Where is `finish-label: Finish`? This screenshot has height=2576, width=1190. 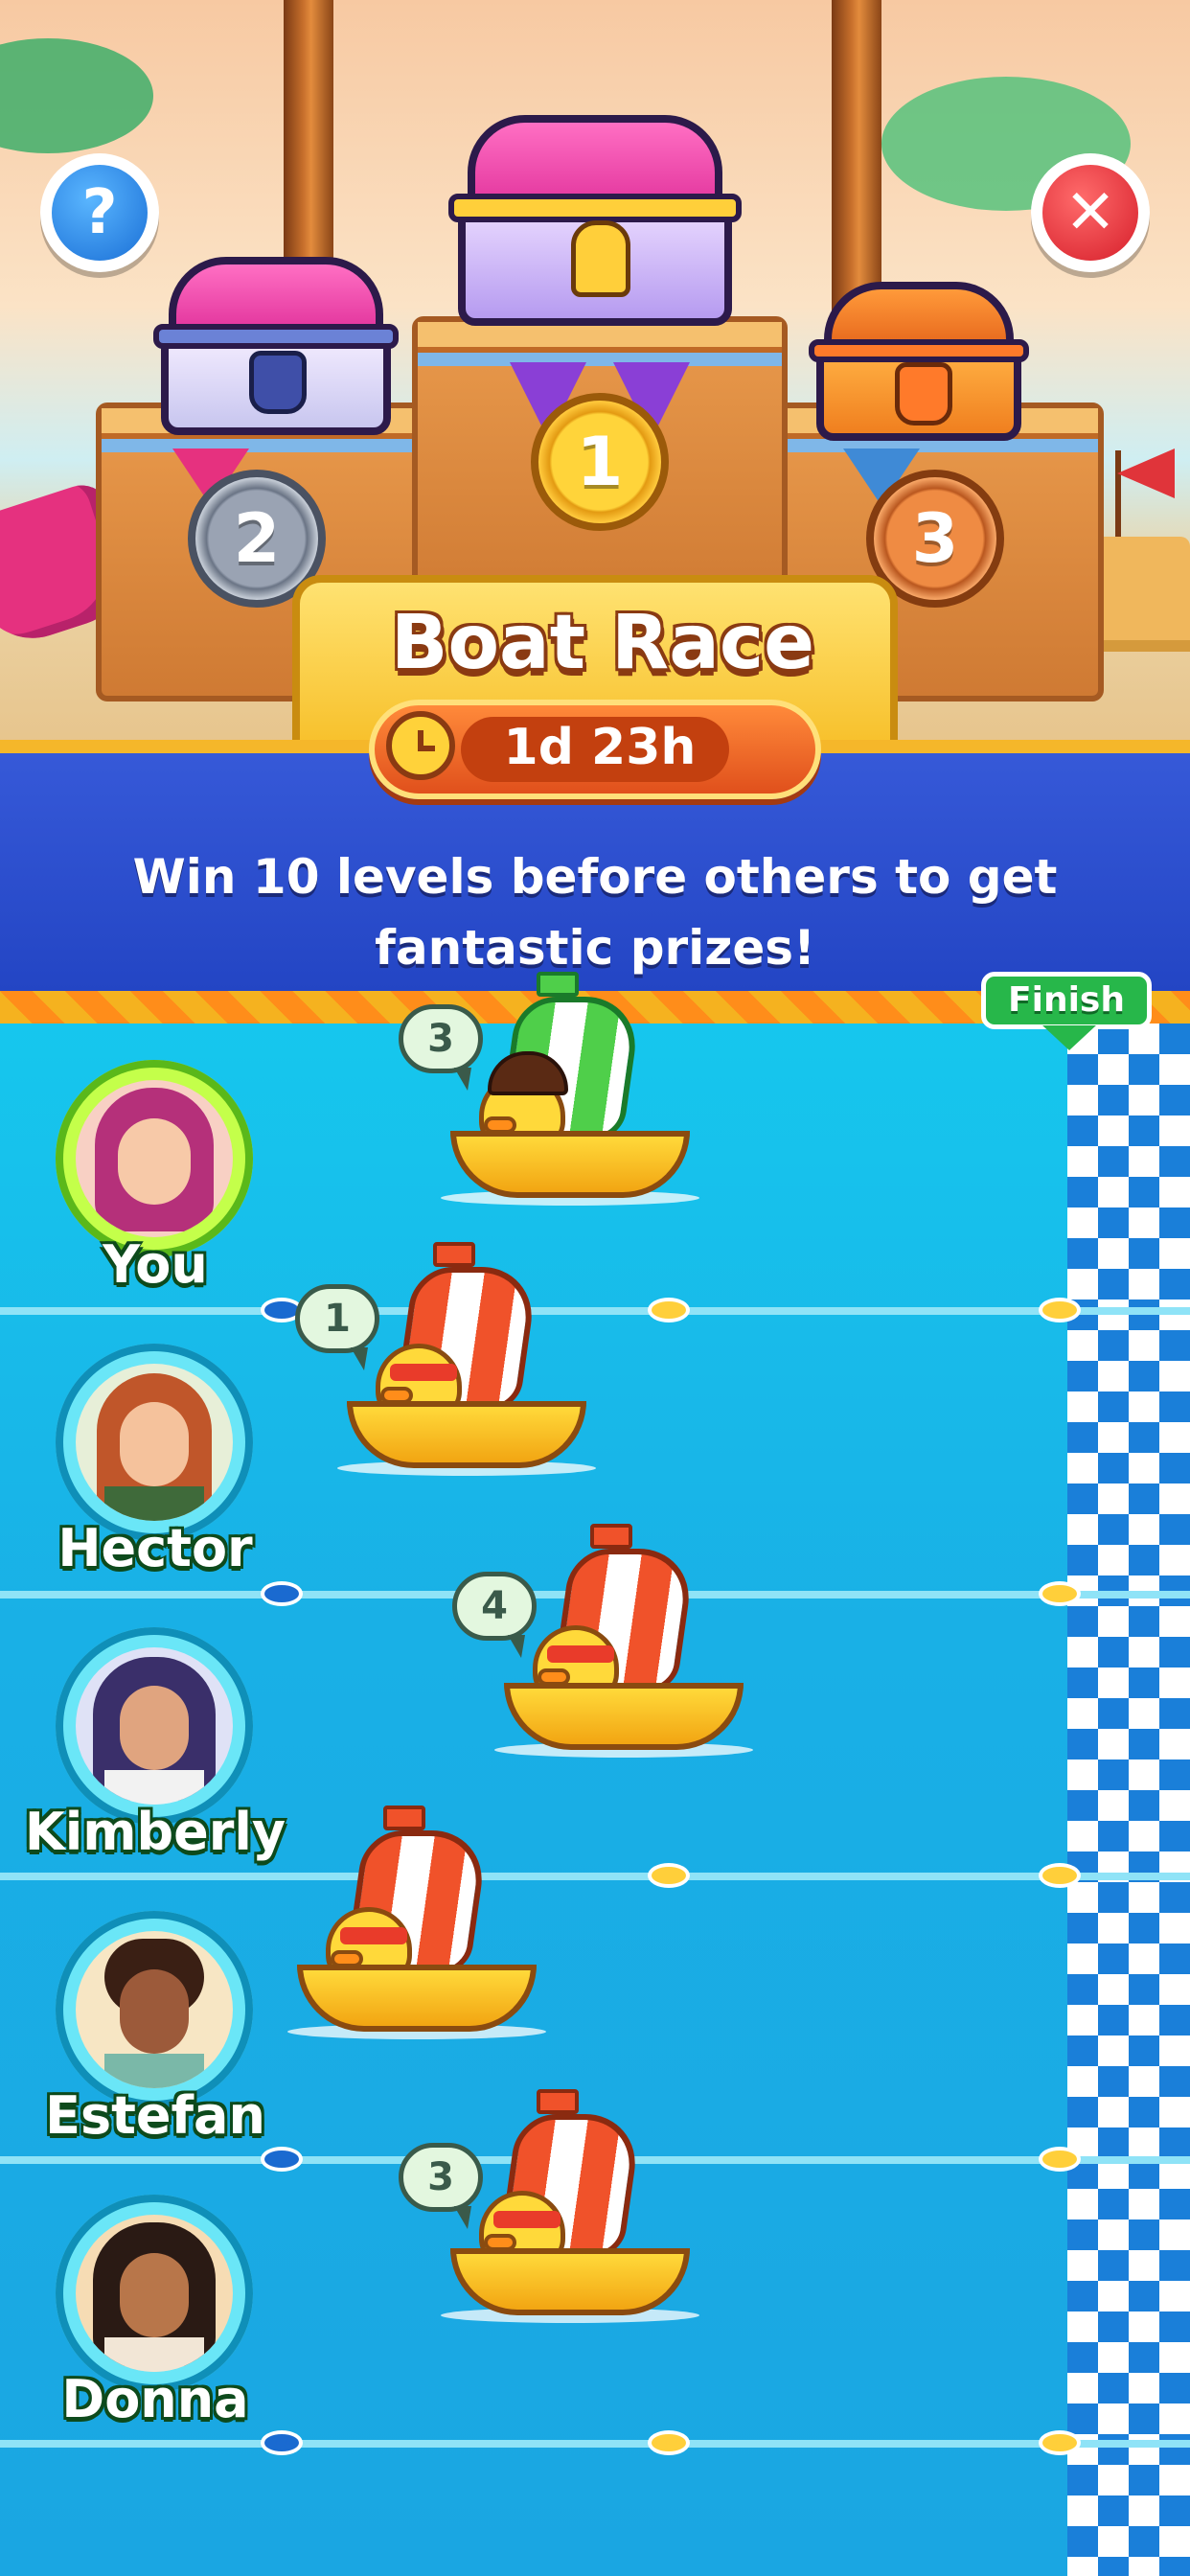
finish-label: Finish is located at coordinates (1067, 1000).